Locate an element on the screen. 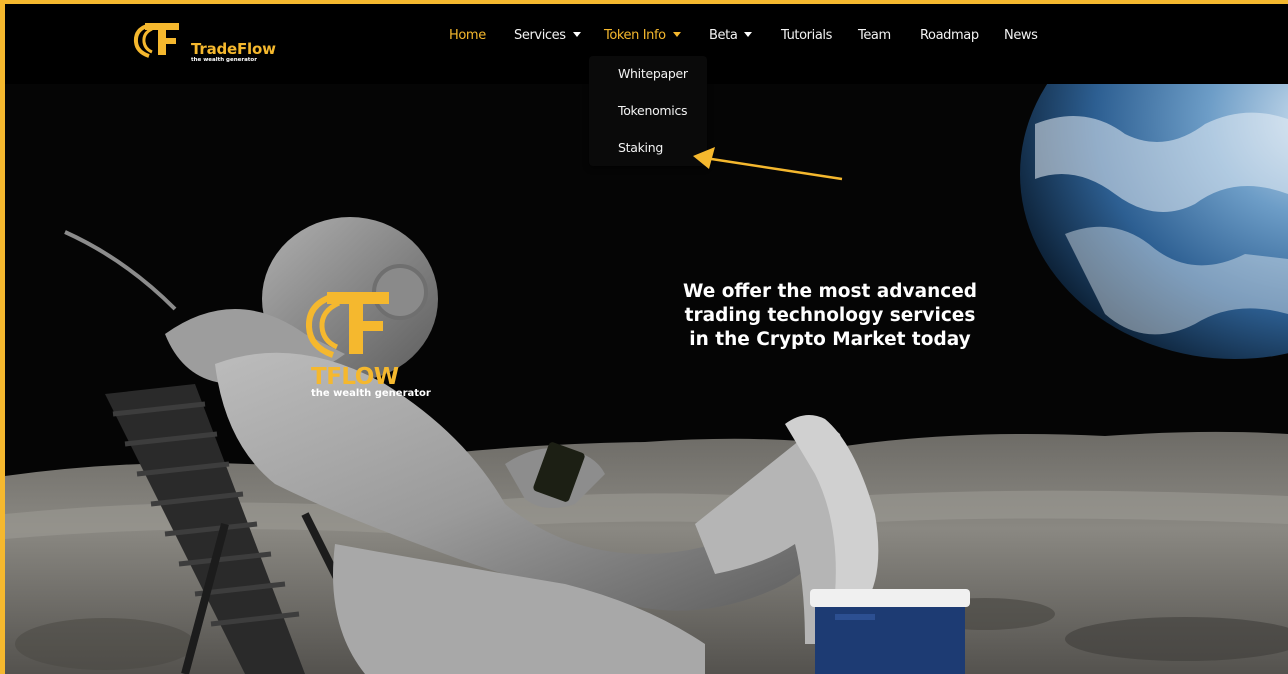 Image resolution: width=1288 pixels, height=674 pixels. nav-news: News is located at coordinates (1021, 35).